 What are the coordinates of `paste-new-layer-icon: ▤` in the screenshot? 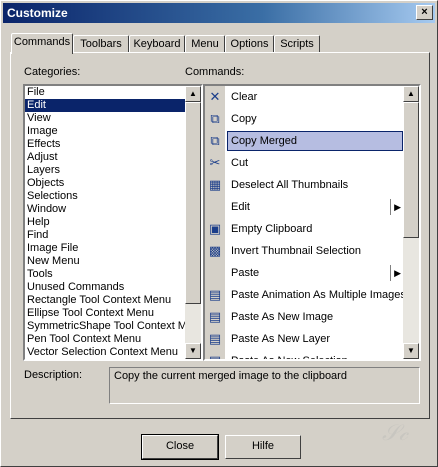 It's located at (215, 339).